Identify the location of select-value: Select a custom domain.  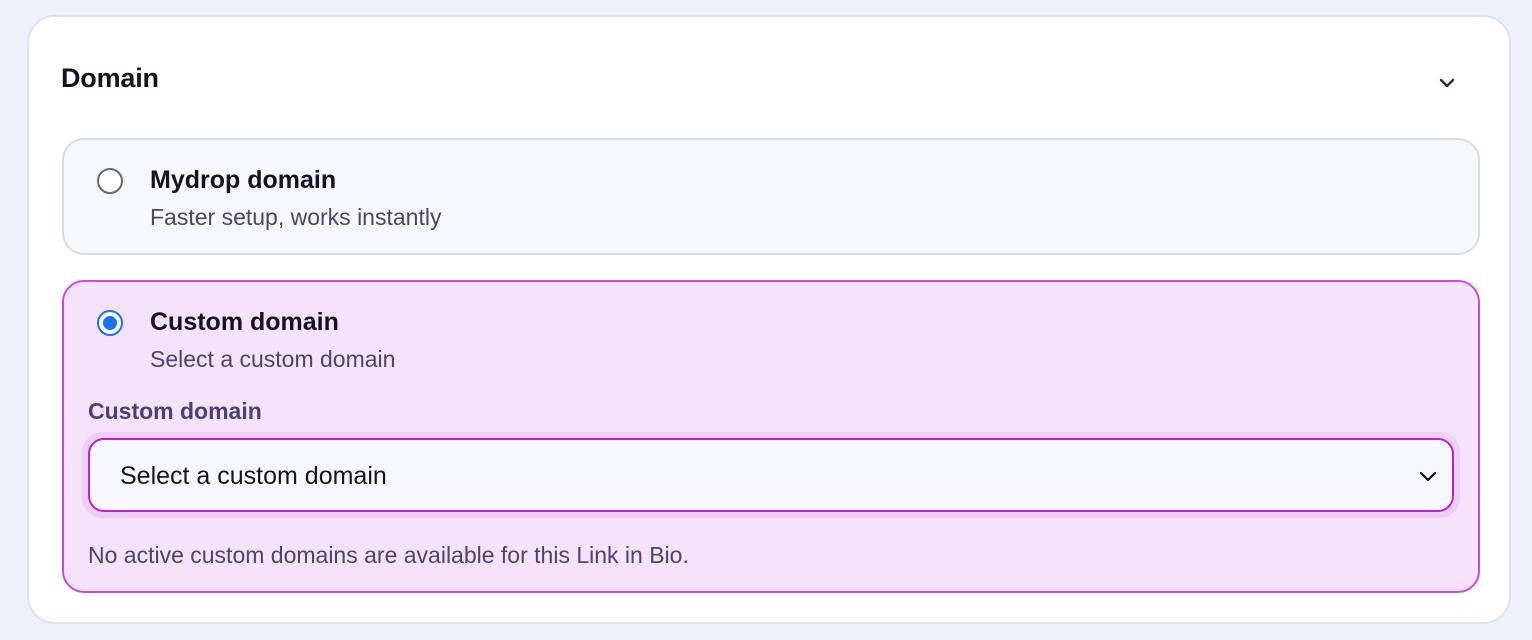
(253, 476).